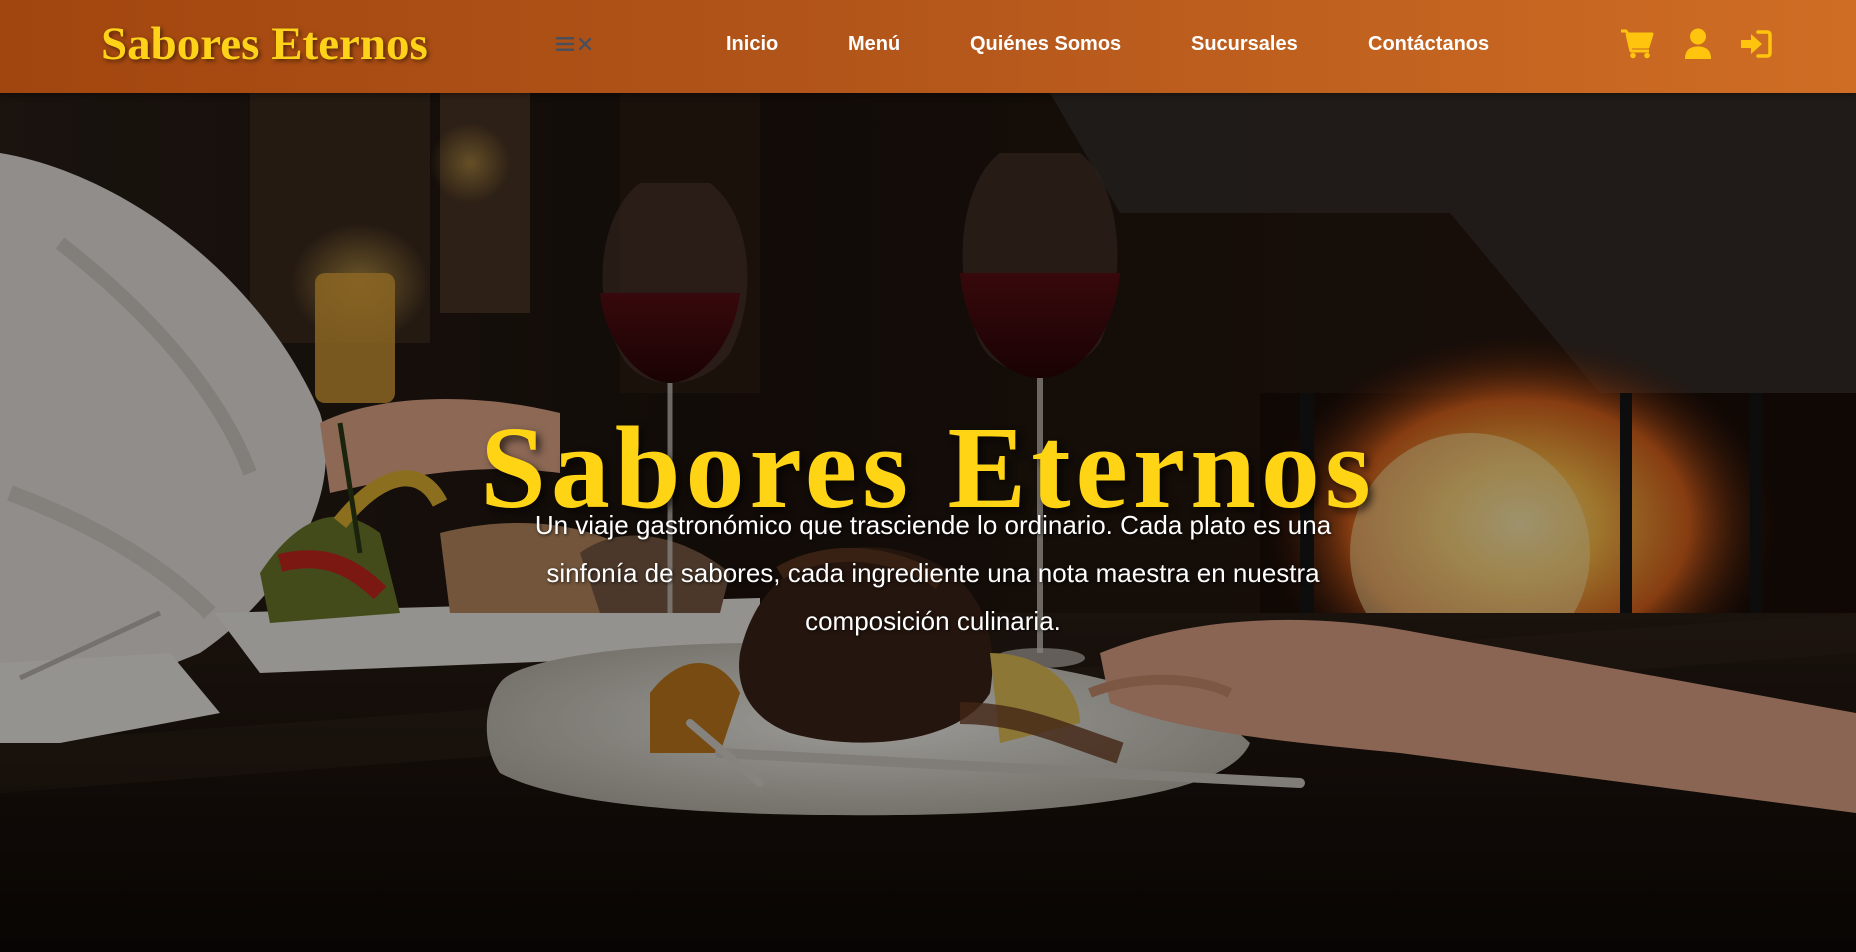  I want to click on login-button, so click(1756, 44).